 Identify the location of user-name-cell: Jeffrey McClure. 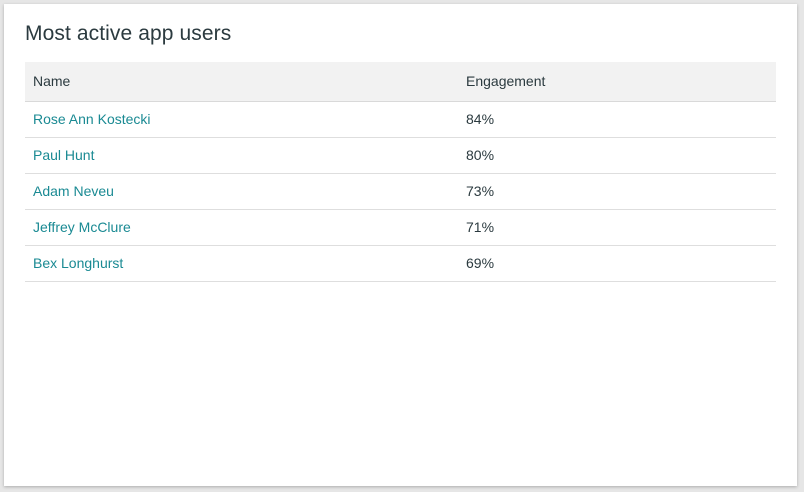
(241, 227).